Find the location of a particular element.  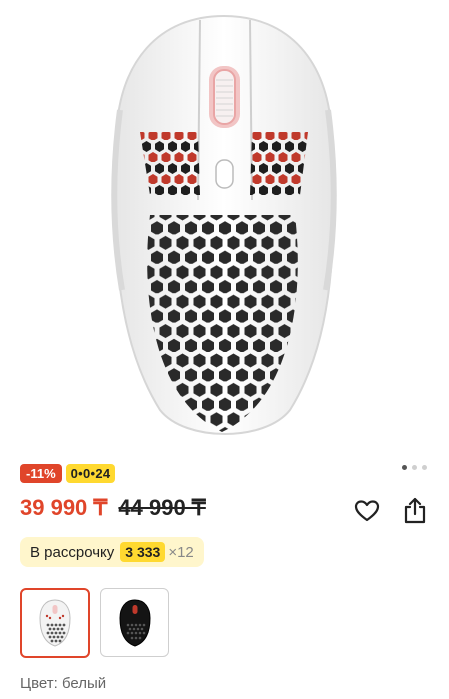

installment-button: В рассрочку 3 333 ×12 is located at coordinates (112, 552).